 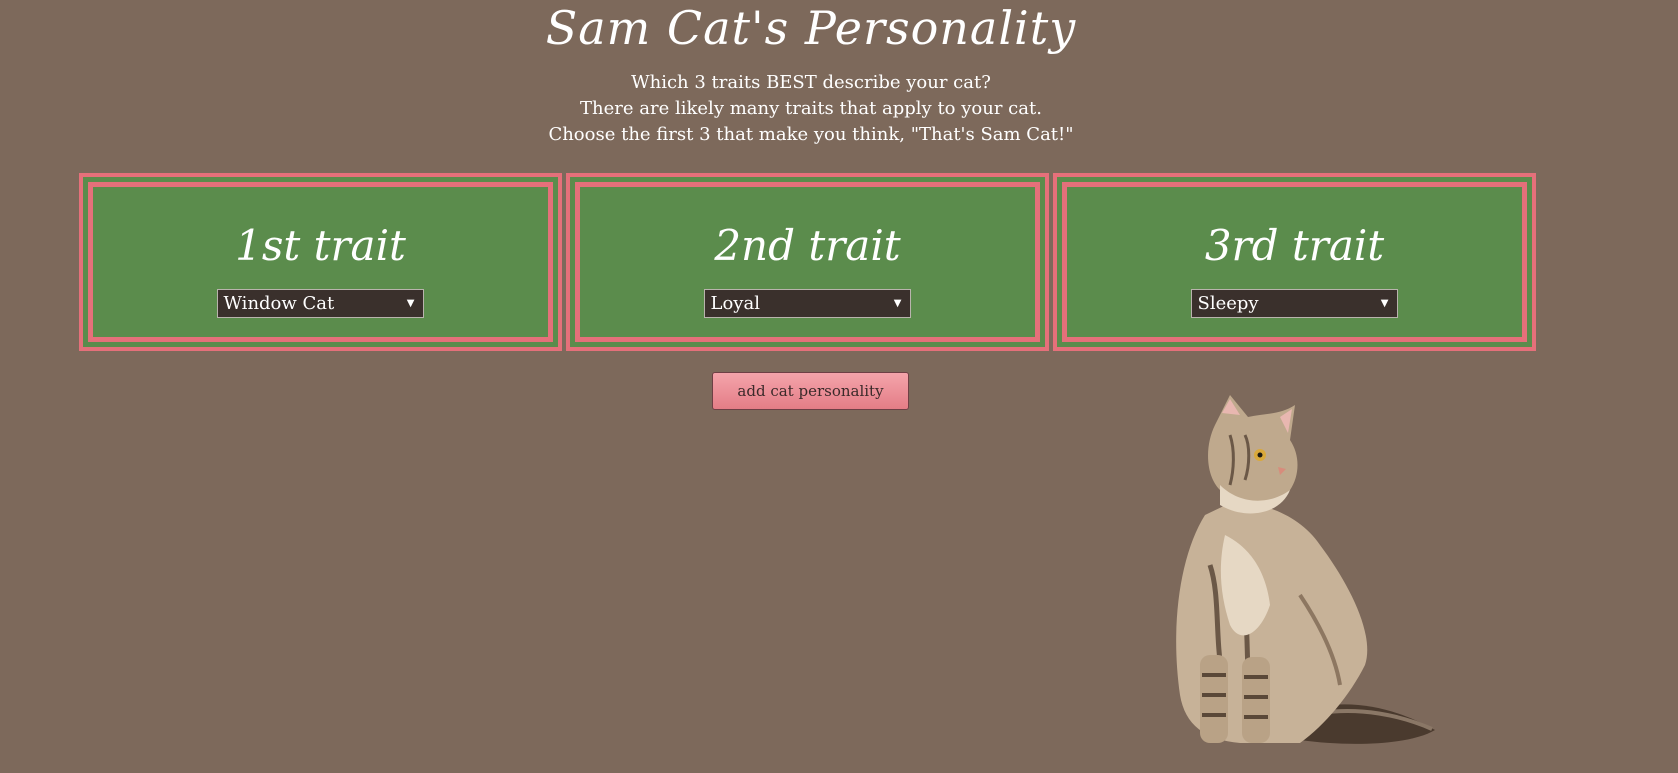 I want to click on trait-select-3-value: Sleepy, so click(x=1228, y=303).